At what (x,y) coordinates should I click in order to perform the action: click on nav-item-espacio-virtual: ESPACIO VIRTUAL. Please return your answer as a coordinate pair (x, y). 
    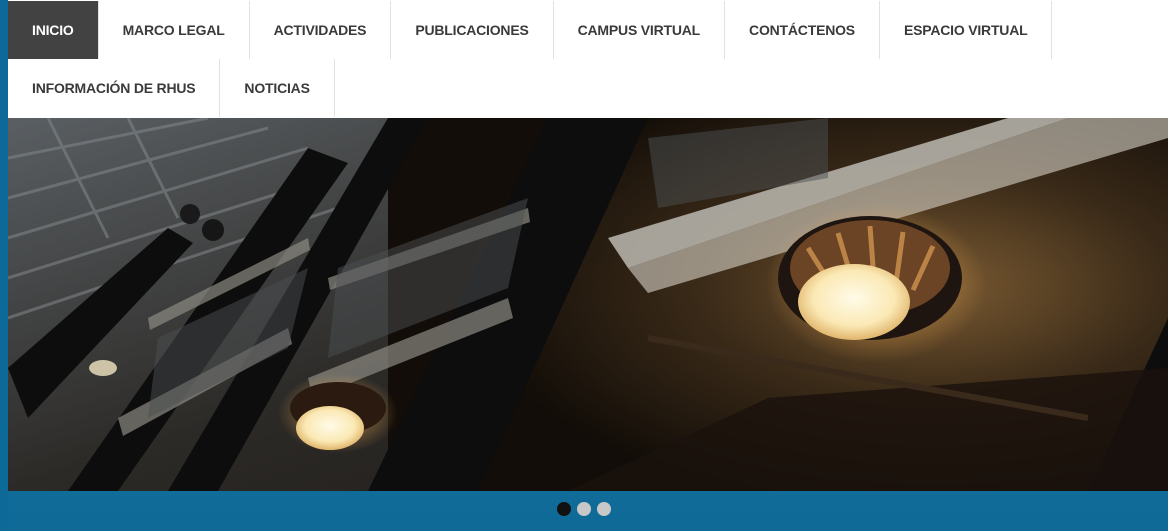
    Looking at the image, I should click on (966, 30).